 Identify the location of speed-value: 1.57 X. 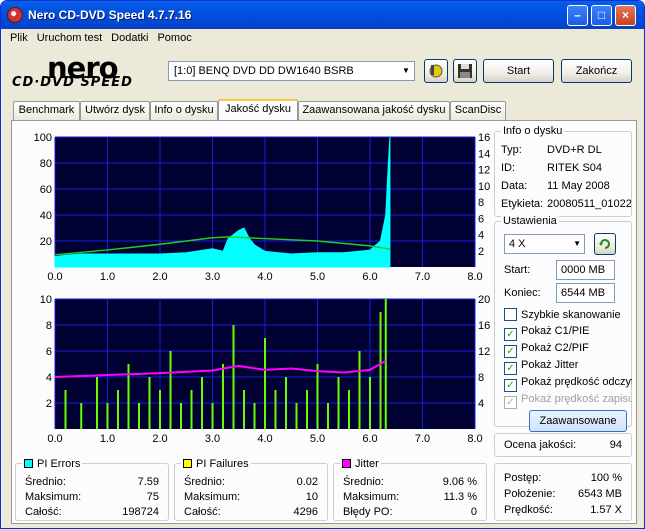
(606, 510).